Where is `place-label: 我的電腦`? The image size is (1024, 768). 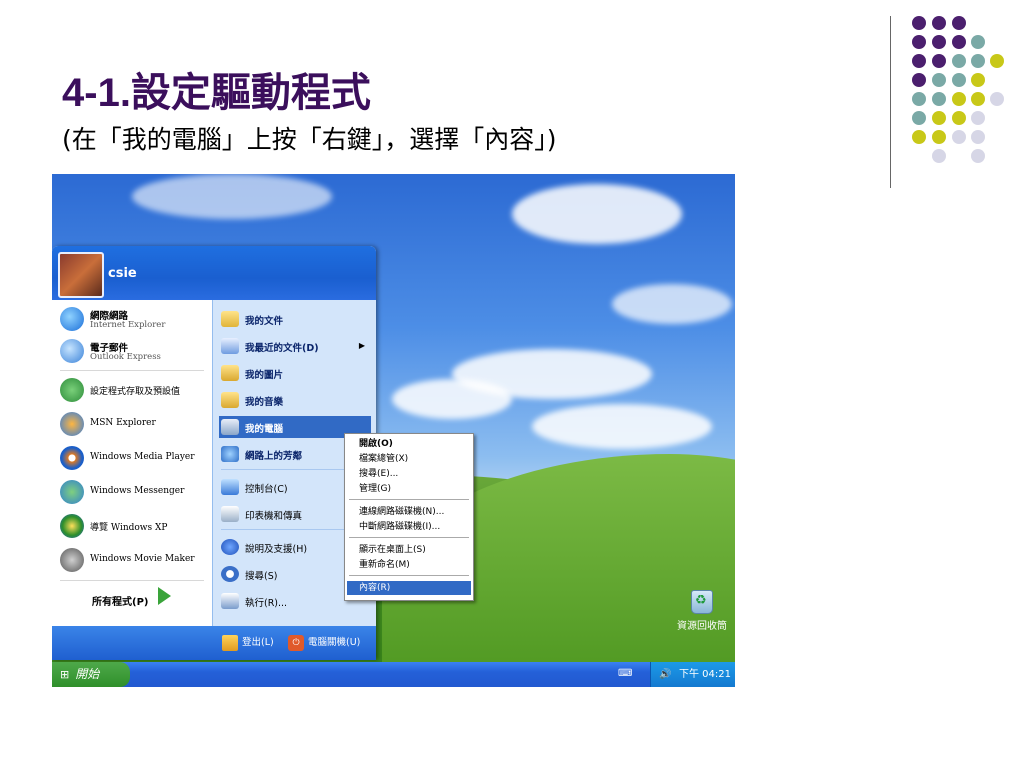
place-label: 我的電腦 is located at coordinates (264, 429).